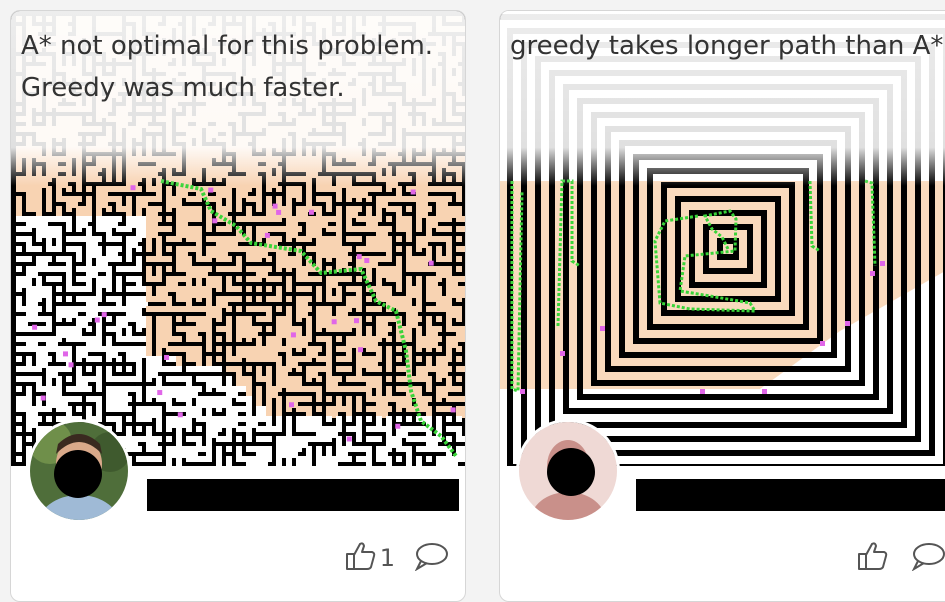 This screenshot has width=945, height=602. Describe the element at coordinates (727, 46) in the screenshot. I see `post-caption: greedy takes longer path than A*` at that location.